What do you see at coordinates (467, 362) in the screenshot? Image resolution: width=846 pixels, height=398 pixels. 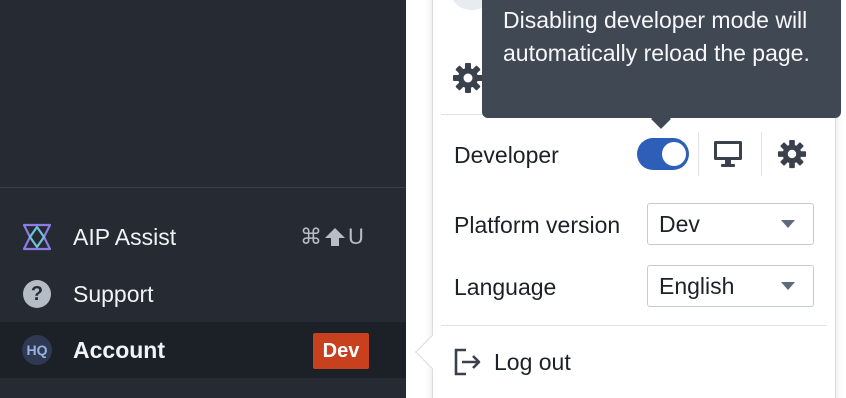 I see `log-out-icon` at bounding box center [467, 362].